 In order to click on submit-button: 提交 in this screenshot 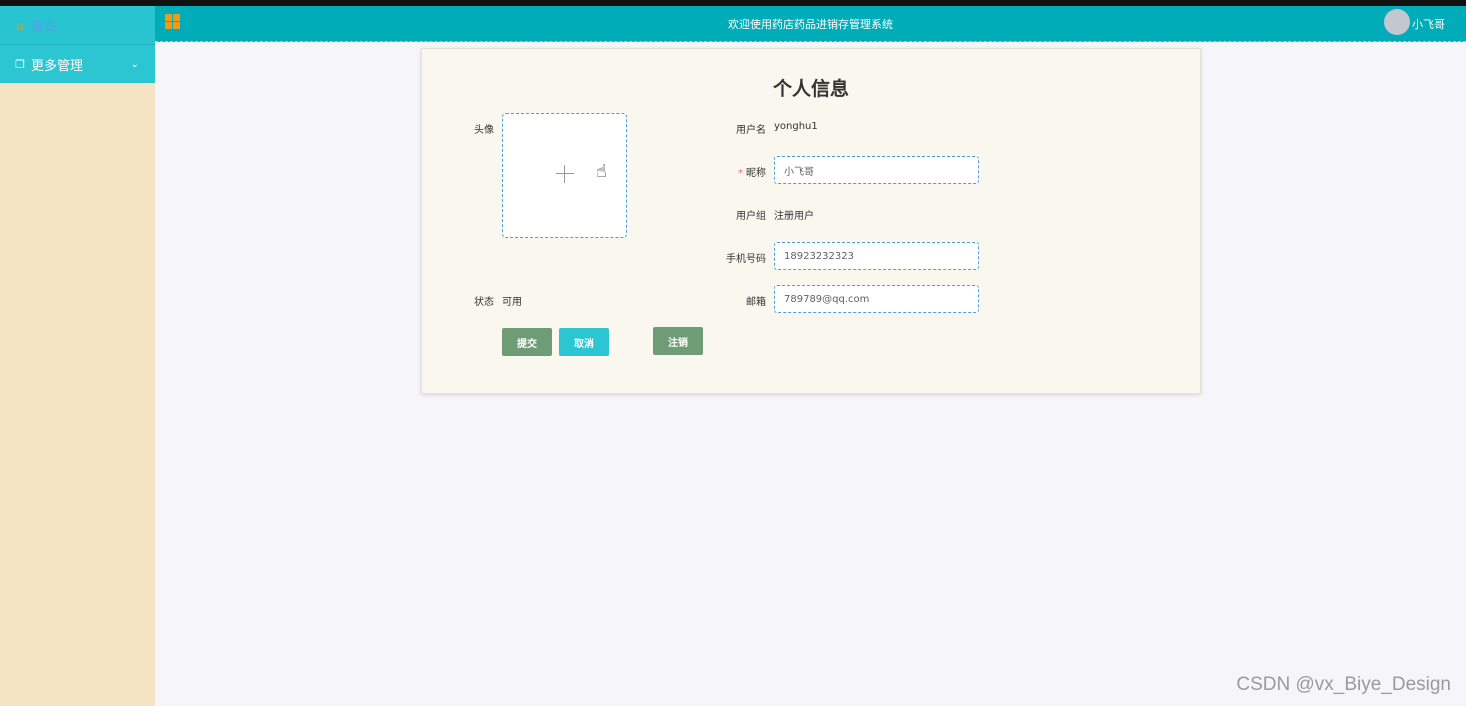, I will do `click(527, 342)`.